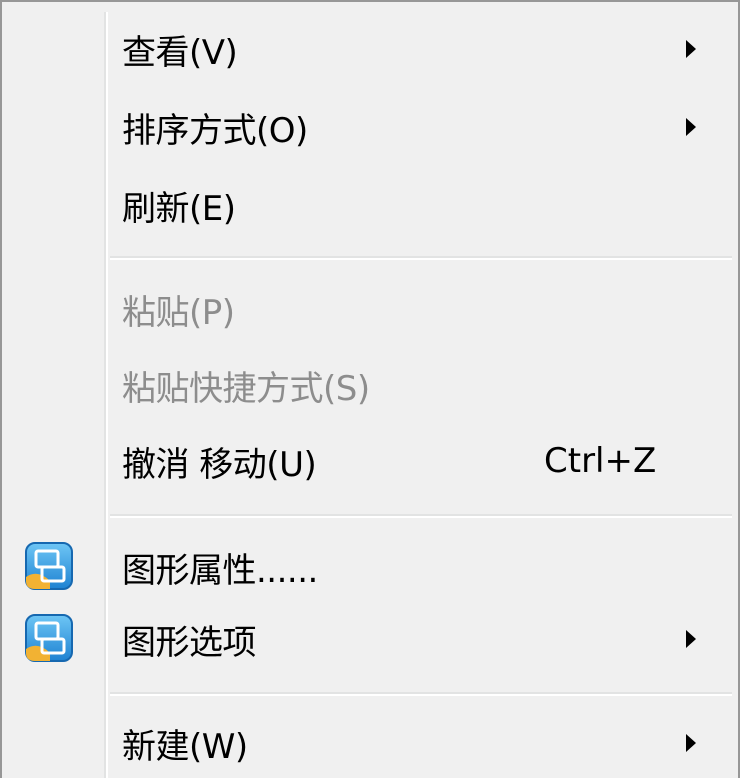 Image resolution: width=740 pixels, height=778 pixels. I want to click on menu-item-label: 图形选项, so click(189, 642).